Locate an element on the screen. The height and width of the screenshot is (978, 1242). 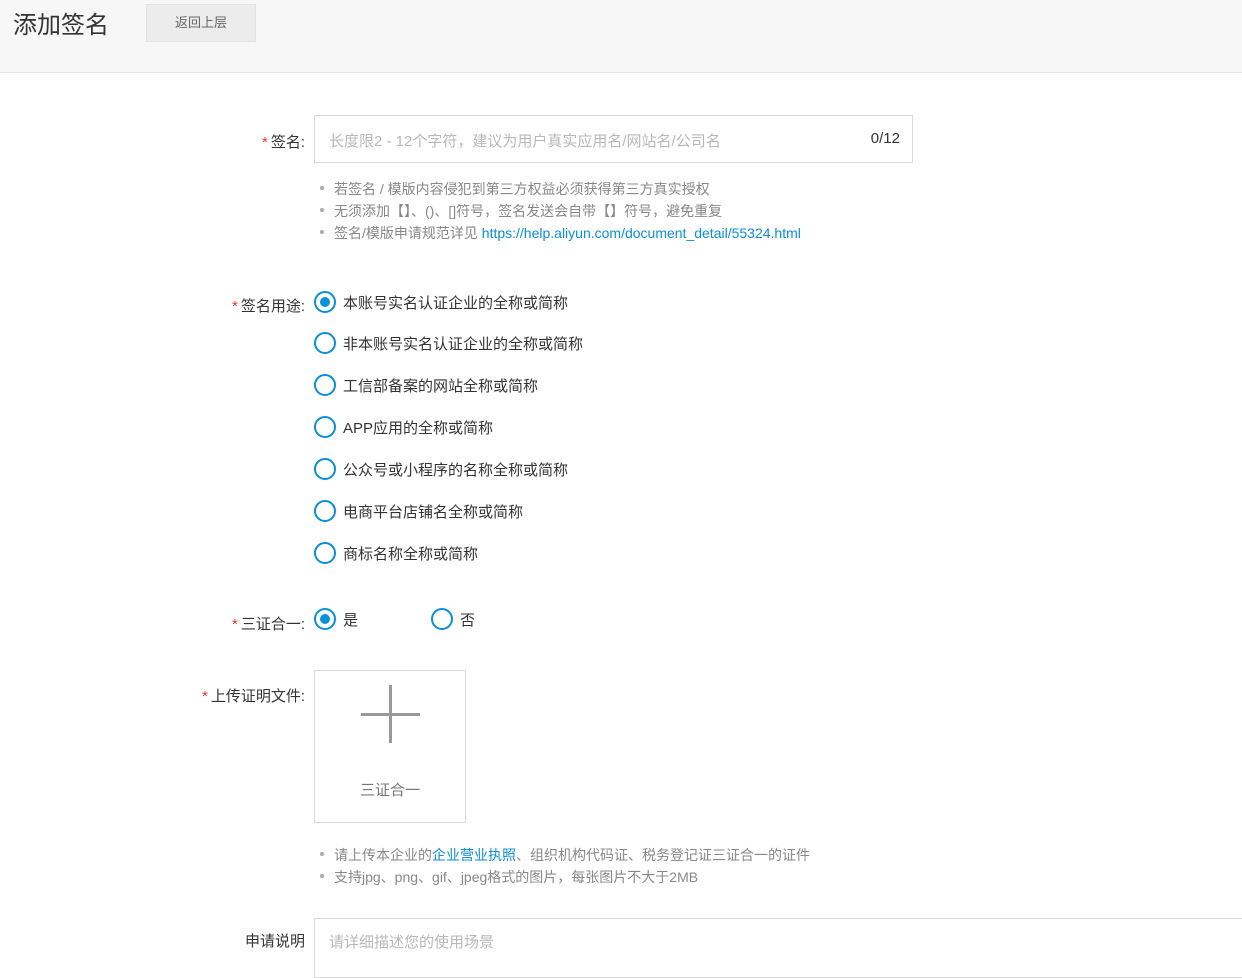
upload-box: 三证合一 is located at coordinates (390, 746).